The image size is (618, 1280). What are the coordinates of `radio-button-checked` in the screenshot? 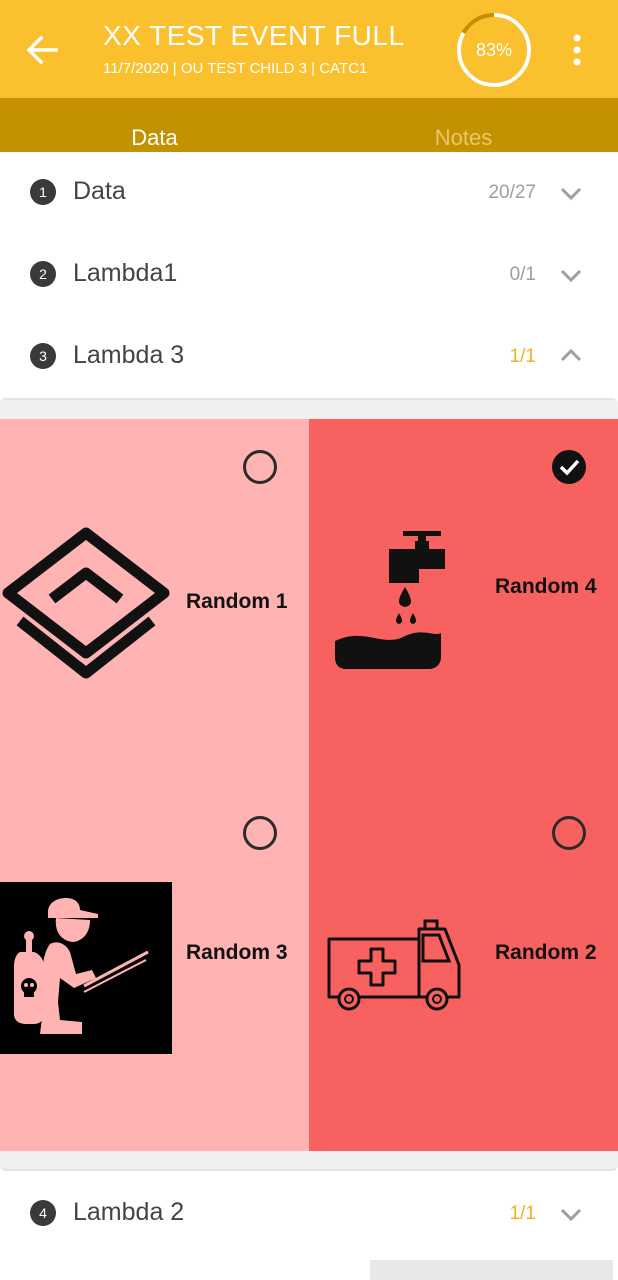 It's located at (569, 467).